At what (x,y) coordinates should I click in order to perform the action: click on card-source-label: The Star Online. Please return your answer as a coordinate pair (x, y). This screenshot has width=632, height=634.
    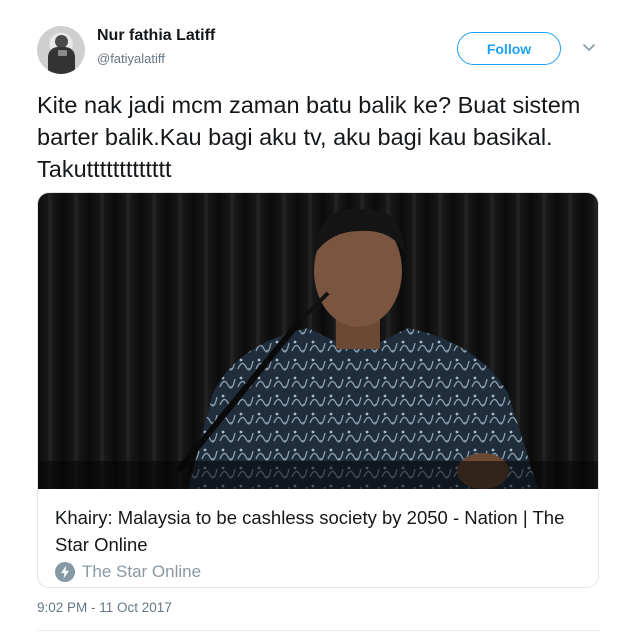
    Looking at the image, I should click on (142, 571).